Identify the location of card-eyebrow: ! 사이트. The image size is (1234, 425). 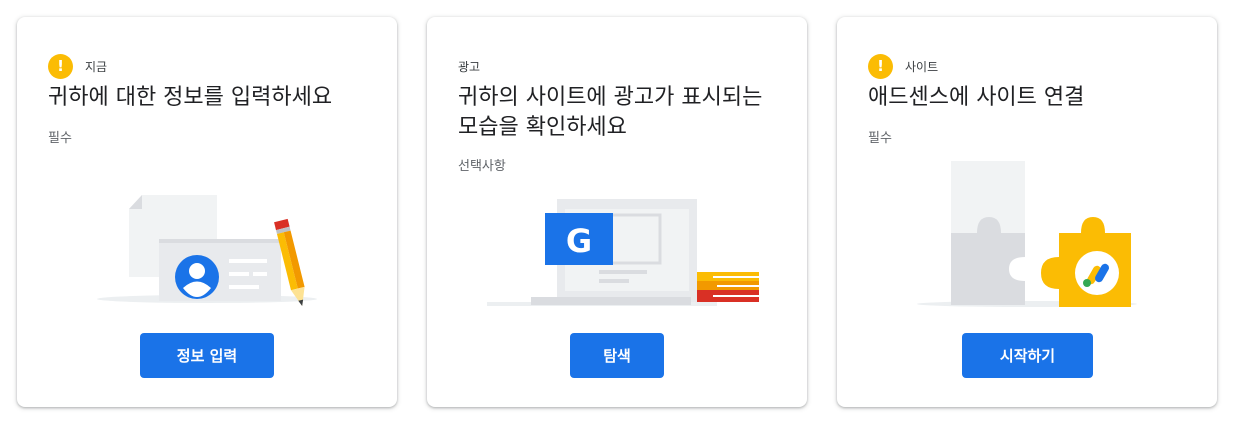
(903, 66).